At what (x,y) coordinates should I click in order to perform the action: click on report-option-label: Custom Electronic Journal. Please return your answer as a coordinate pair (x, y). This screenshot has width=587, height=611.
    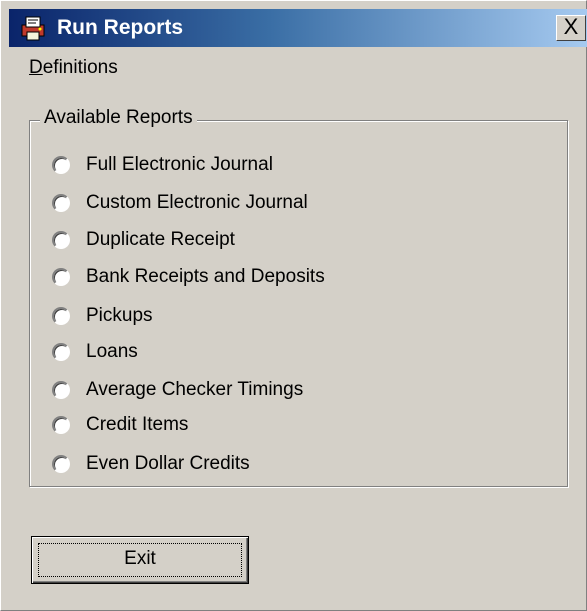
    Looking at the image, I should click on (197, 202).